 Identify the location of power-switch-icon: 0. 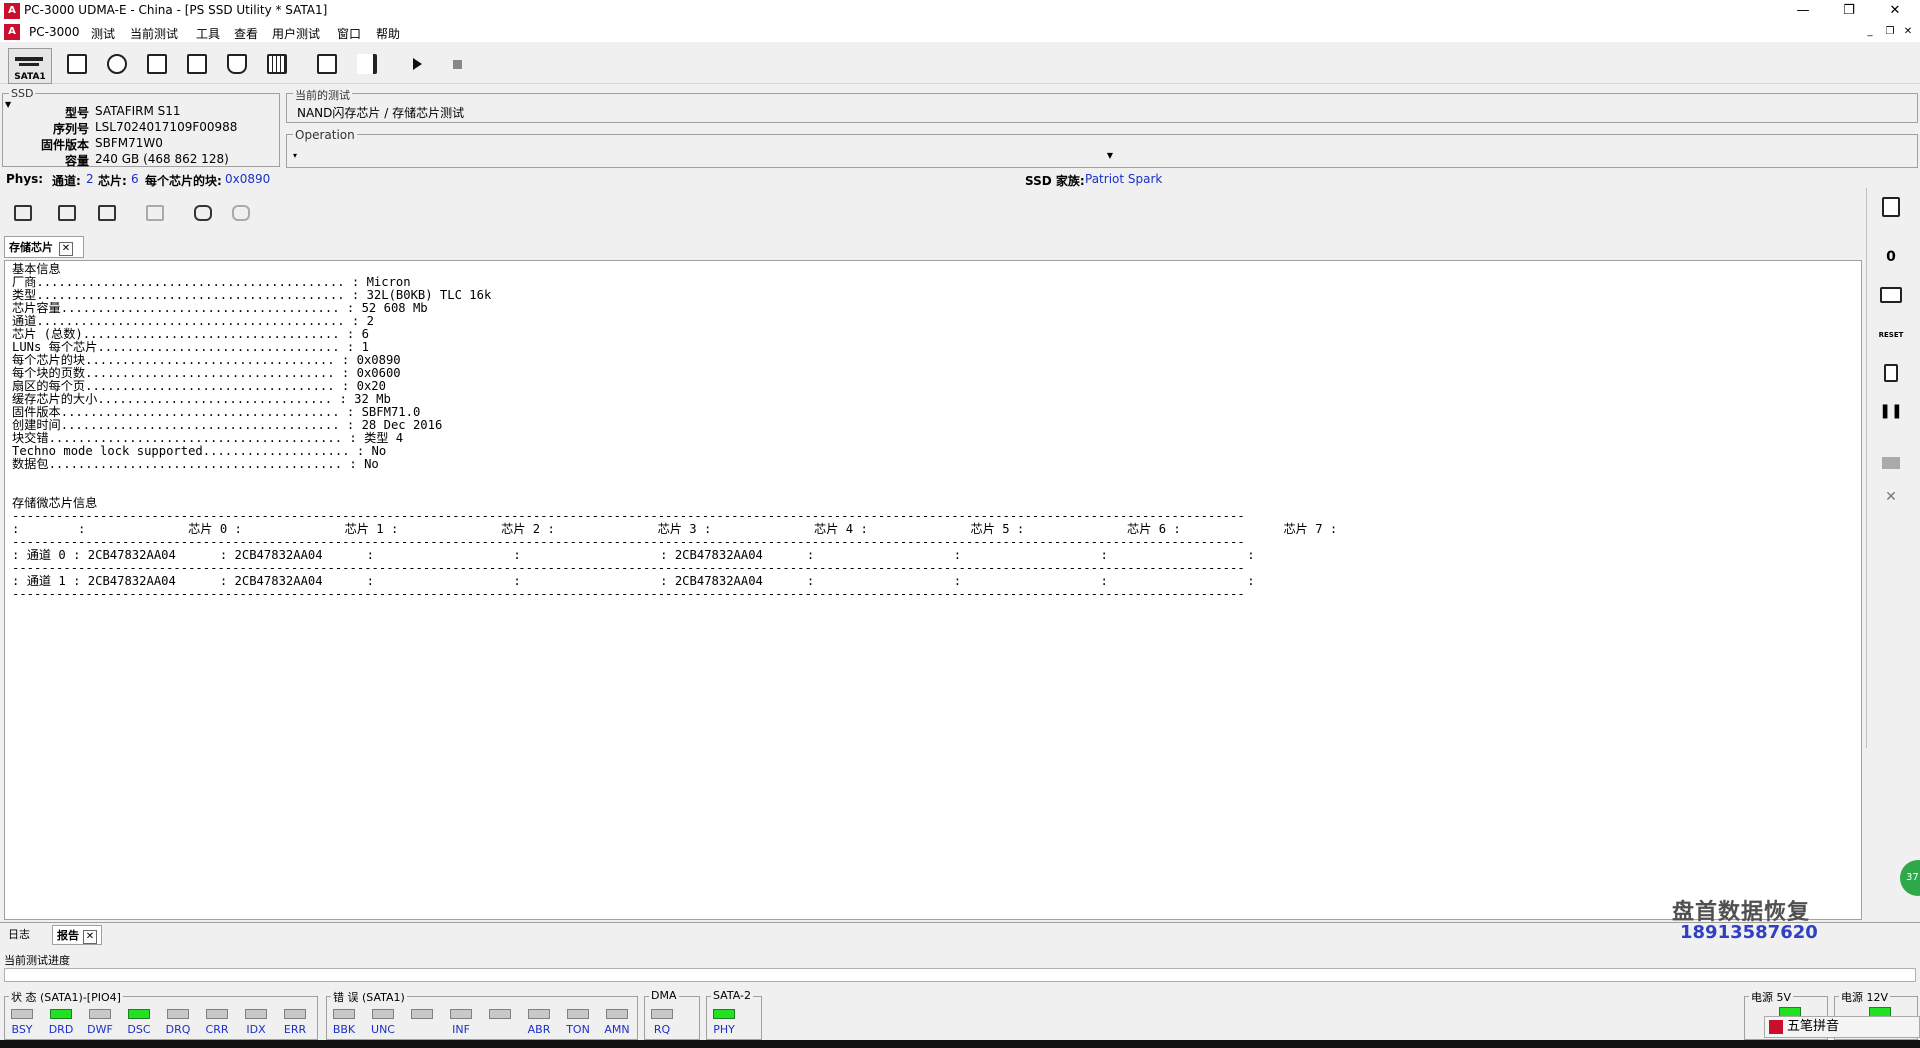
(1891, 257).